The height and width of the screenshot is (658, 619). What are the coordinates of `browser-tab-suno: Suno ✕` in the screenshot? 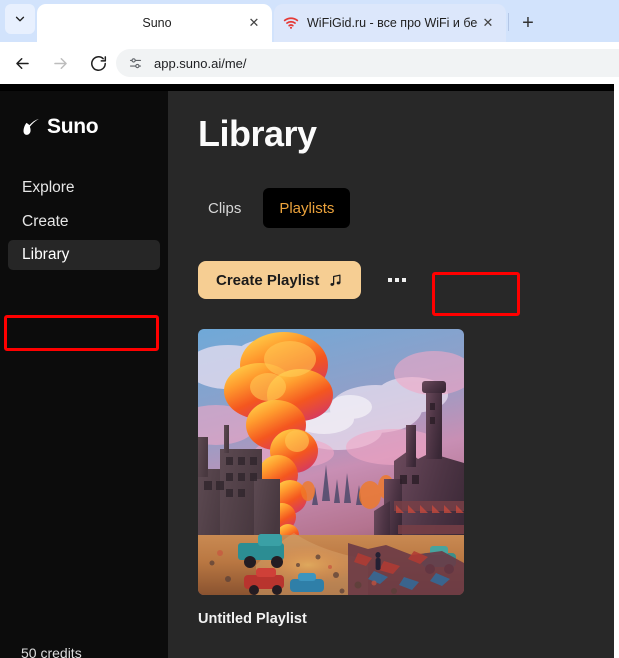 It's located at (154, 23).